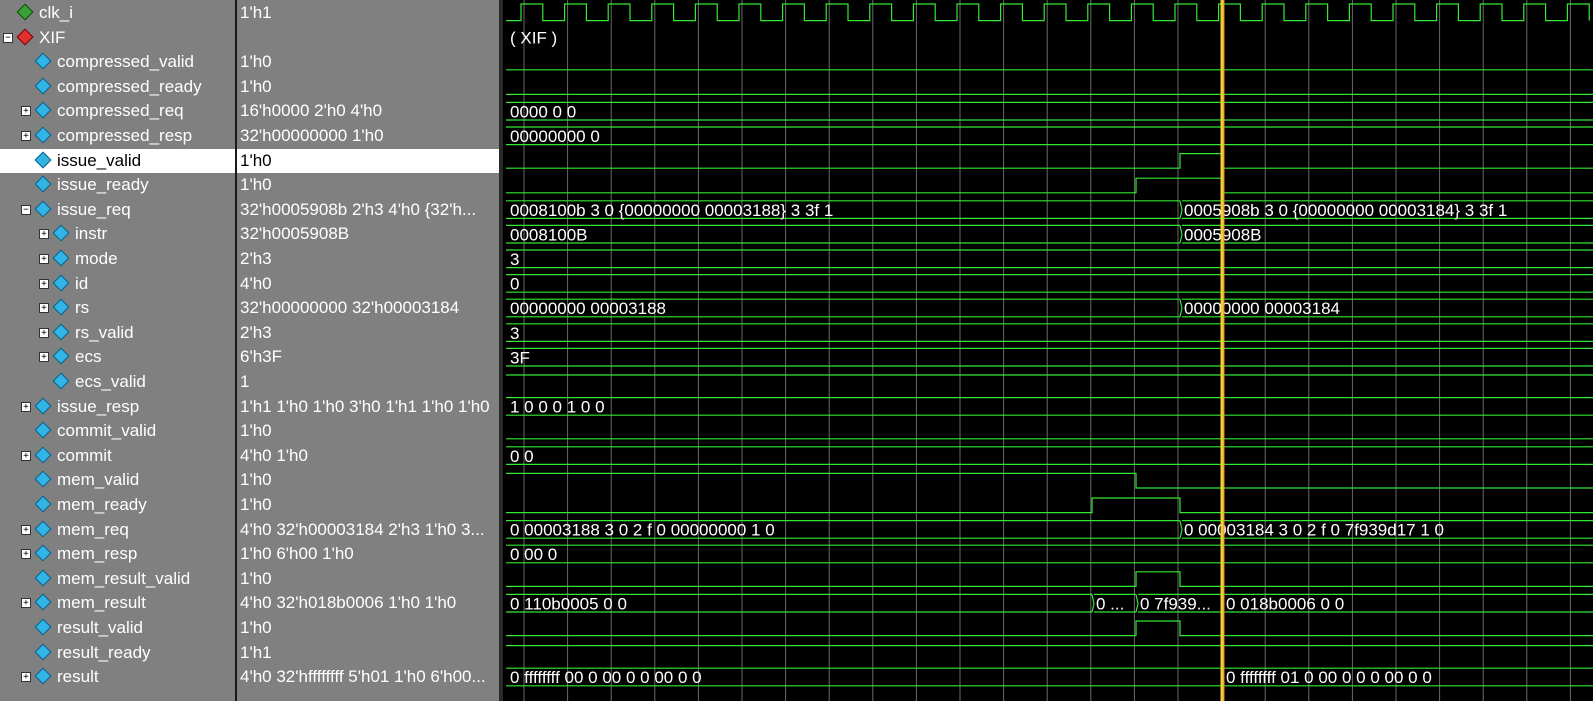 The width and height of the screenshot is (1593, 701). What do you see at coordinates (124, 578) in the screenshot?
I see `signal-name: mem_result_valid` at bounding box center [124, 578].